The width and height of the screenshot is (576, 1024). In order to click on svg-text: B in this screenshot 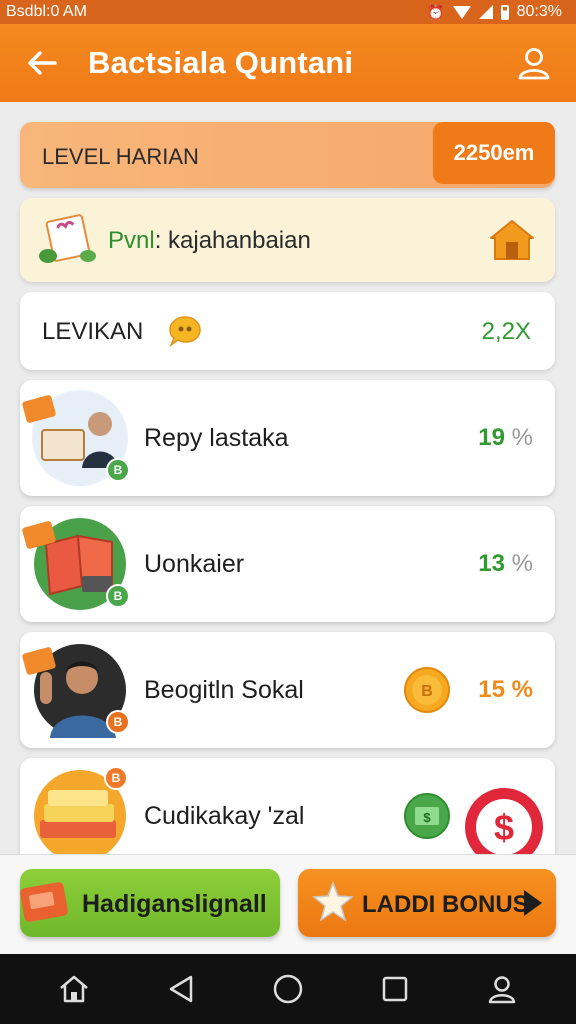, I will do `click(427, 691)`.